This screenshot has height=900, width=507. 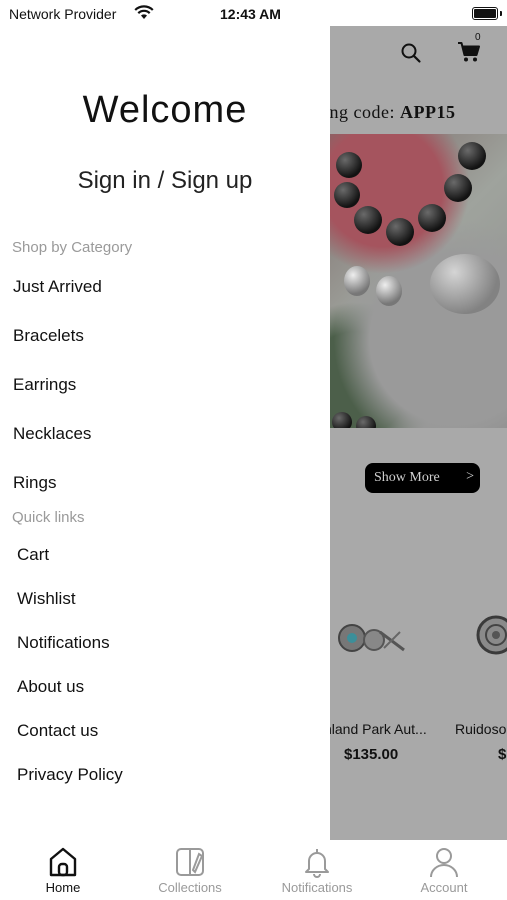 What do you see at coordinates (57, 731) in the screenshot?
I see `quick-link-contact-us: Contact us` at bounding box center [57, 731].